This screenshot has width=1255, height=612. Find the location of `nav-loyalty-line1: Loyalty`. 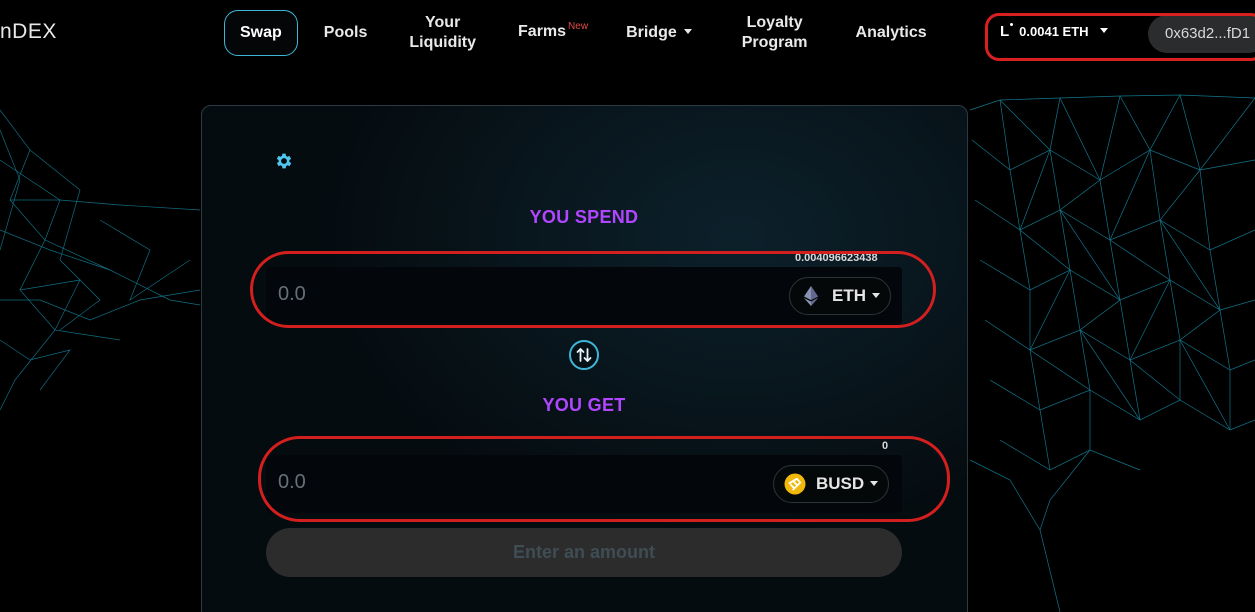

nav-loyalty-line1: Loyalty is located at coordinates (774, 22).